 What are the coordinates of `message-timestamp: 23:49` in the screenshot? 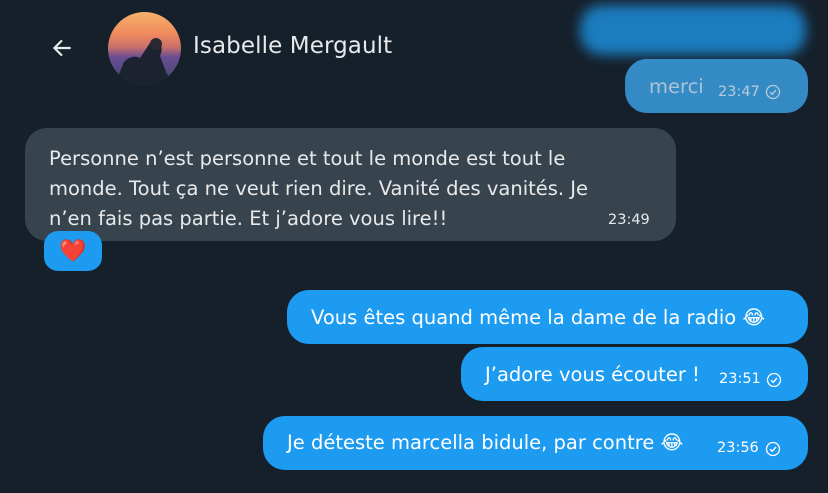 It's located at (629, 220).